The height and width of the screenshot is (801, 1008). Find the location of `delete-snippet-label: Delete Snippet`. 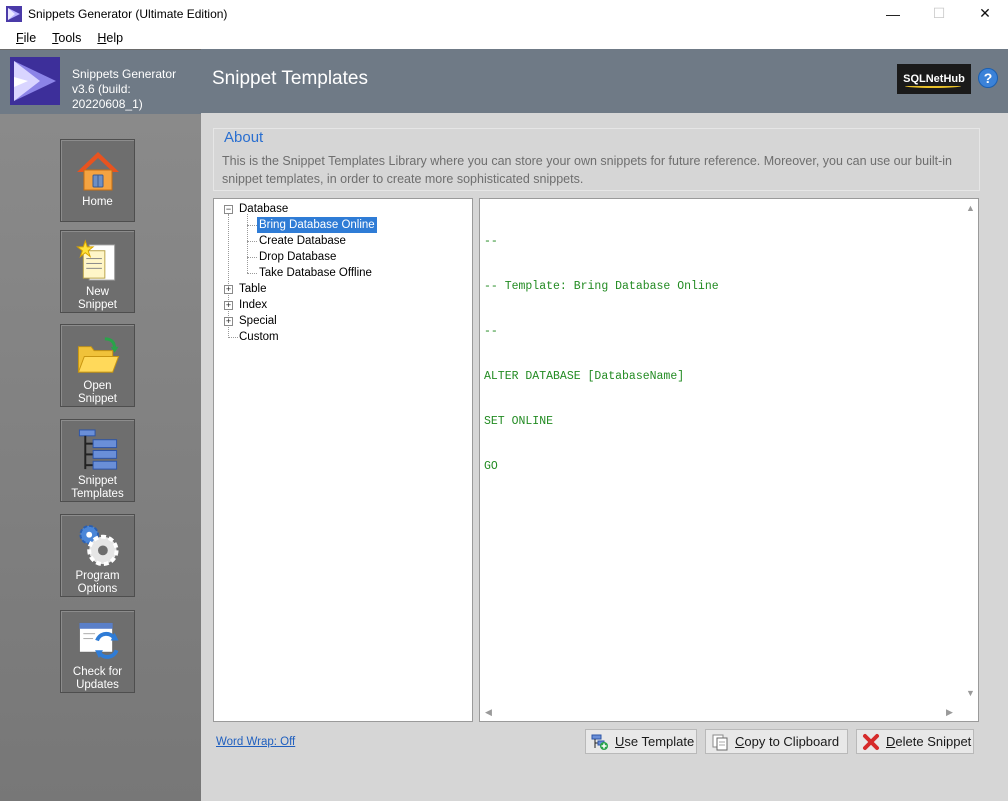

delete-snippet-label: Delete Snippet is located at coordinates (928, 741).